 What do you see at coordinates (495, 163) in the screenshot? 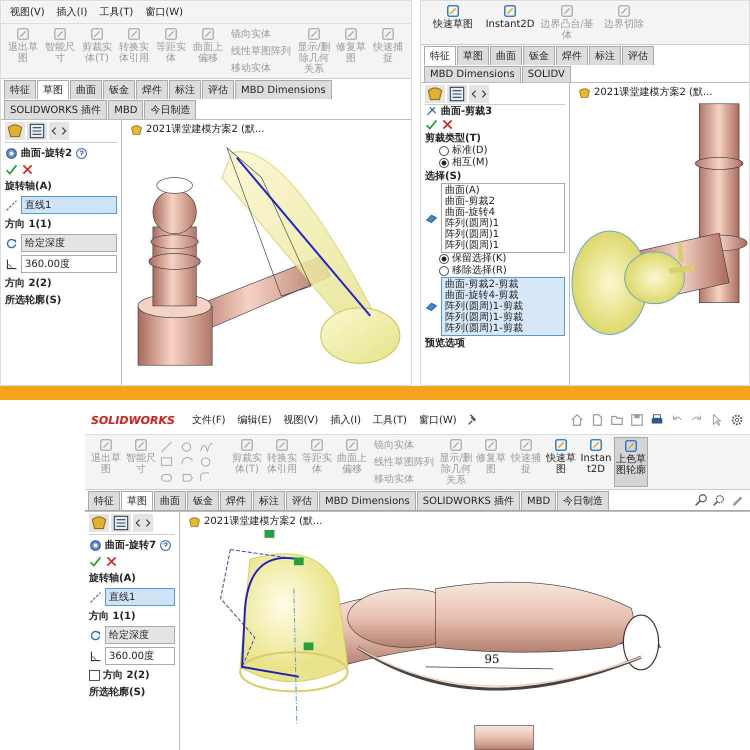
I see `radio-option: 相互(M)` at bounding box center [495, 163].